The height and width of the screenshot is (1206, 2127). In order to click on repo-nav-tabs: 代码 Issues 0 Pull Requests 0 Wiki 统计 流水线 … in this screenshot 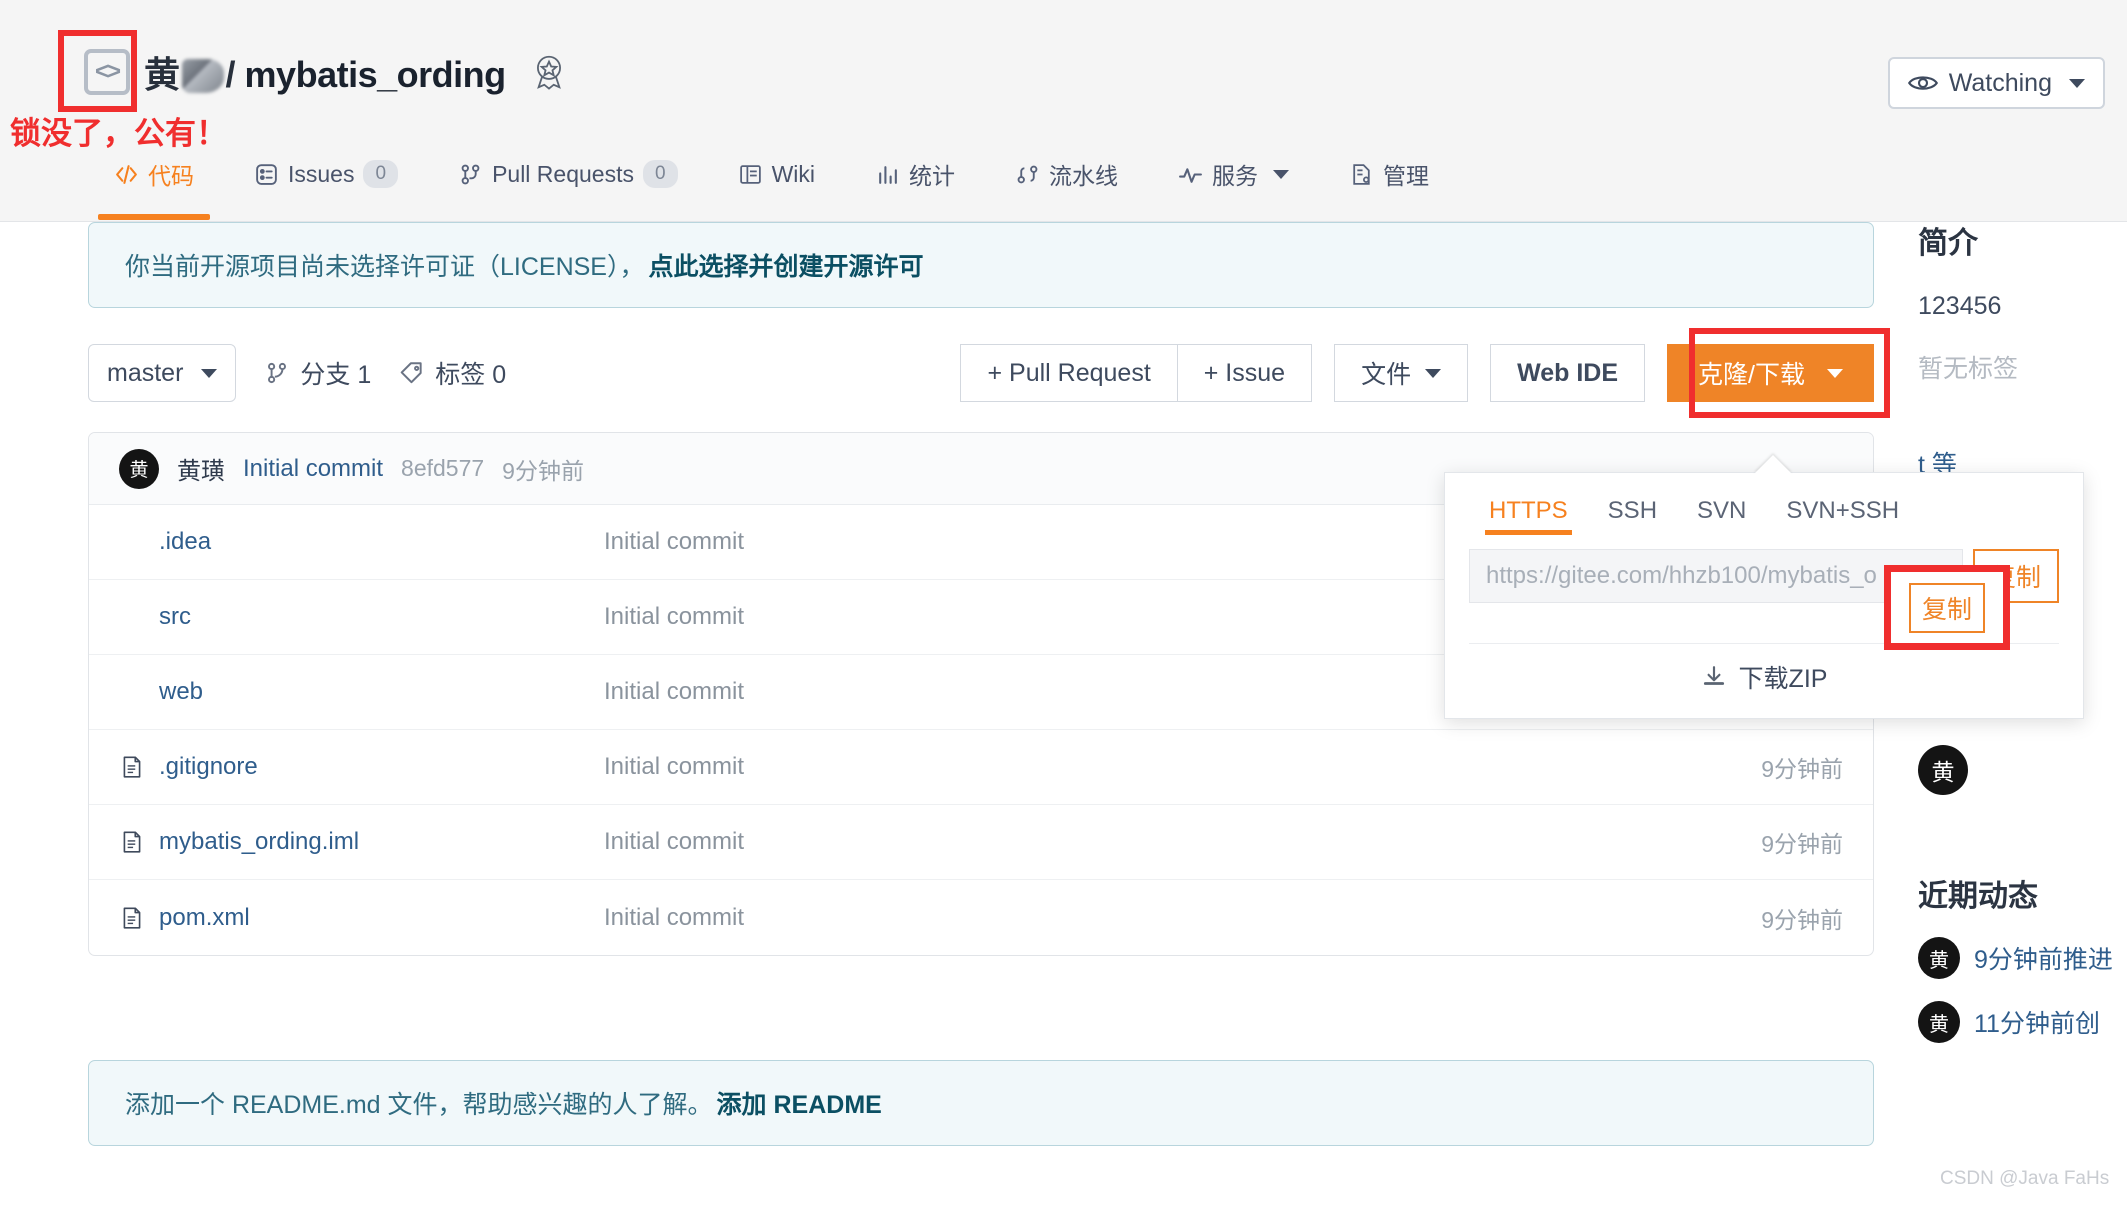, I will do `click(771, 185)`.